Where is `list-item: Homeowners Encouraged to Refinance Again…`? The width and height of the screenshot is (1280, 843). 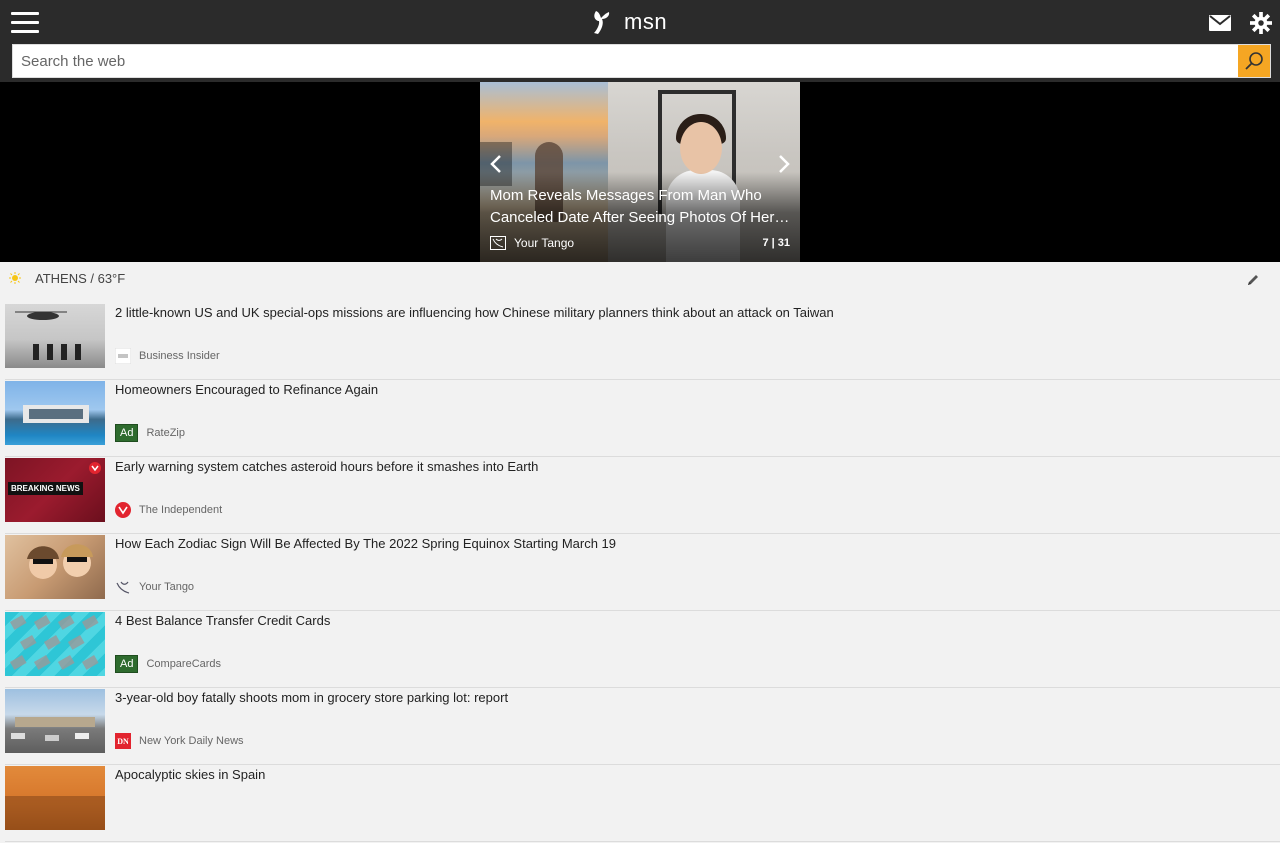
list-item: Homeowners Encouraged to Refinance Again… is located at coordinates (642, 419).